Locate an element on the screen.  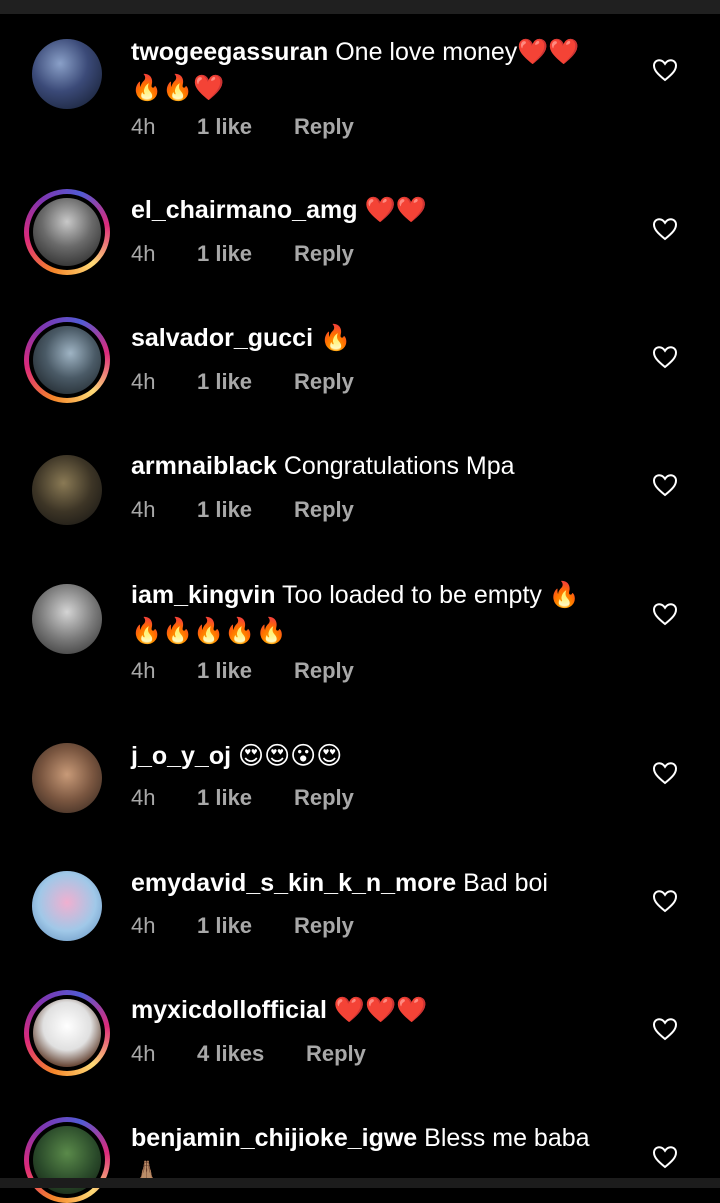
comment-text: el_chairmano_amg ❤️❤️ is located at coordinates (381, 210).